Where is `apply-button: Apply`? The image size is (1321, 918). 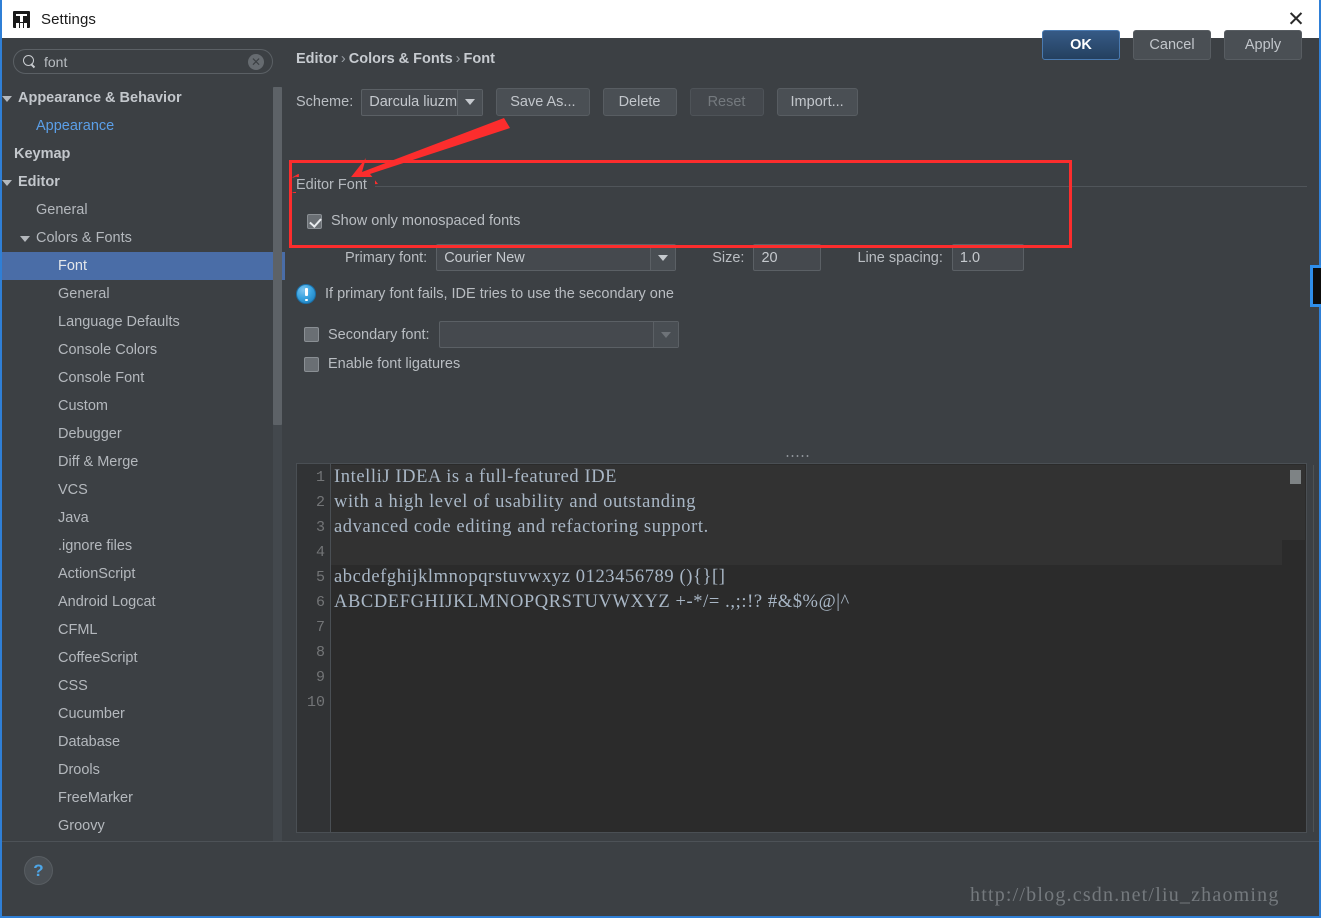
apply-button: Apply is located at coordinates (1263, 45).